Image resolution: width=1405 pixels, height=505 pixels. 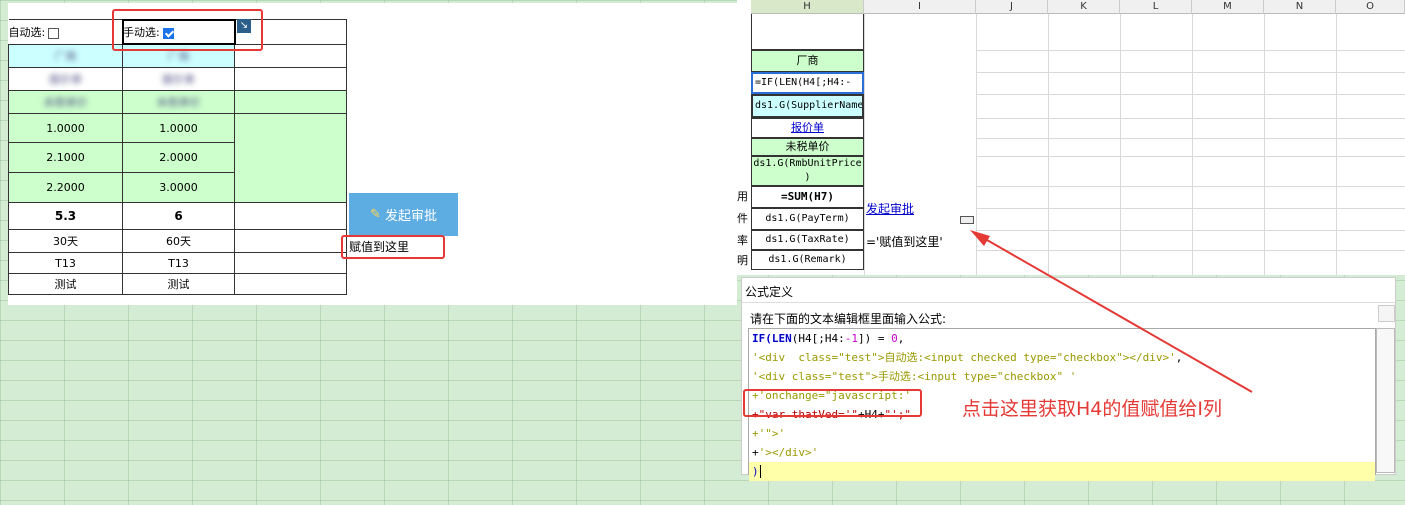 What do you see at coordinates (807, 219) in the screenshot?
I see `cell-pay-term: ds1.G(PayTerm)` at bounding box center [807, 219].